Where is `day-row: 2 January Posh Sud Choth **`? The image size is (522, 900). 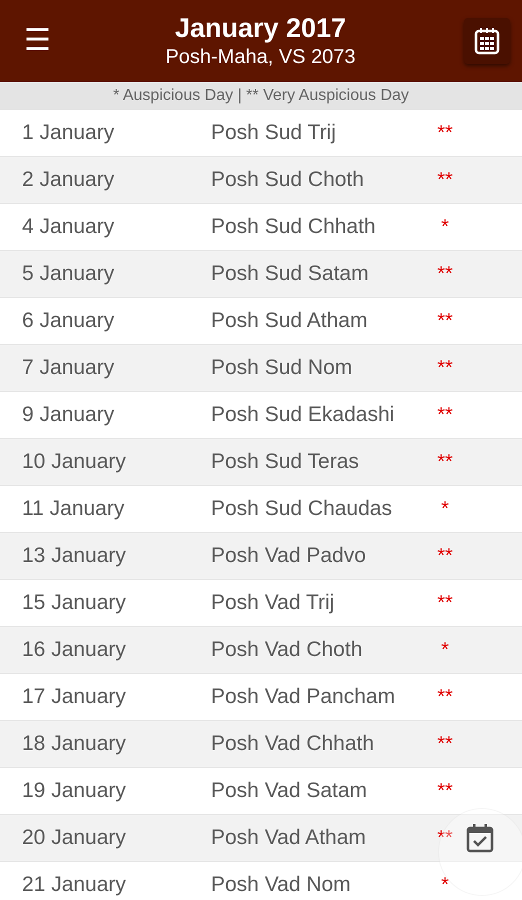 day-row: 2 January Posh Sud Choth ** is located at coordinates (261, 180).